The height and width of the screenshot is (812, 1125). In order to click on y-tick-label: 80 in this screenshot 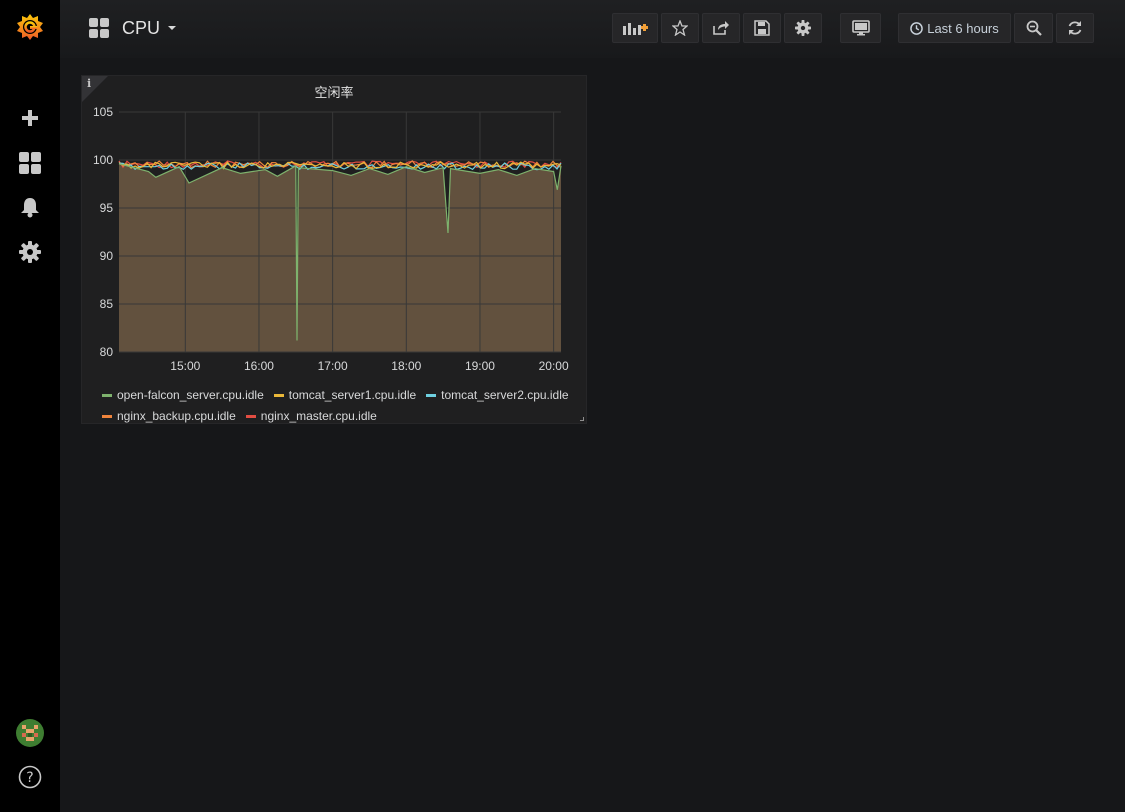, I will do `click(107, 352)`.